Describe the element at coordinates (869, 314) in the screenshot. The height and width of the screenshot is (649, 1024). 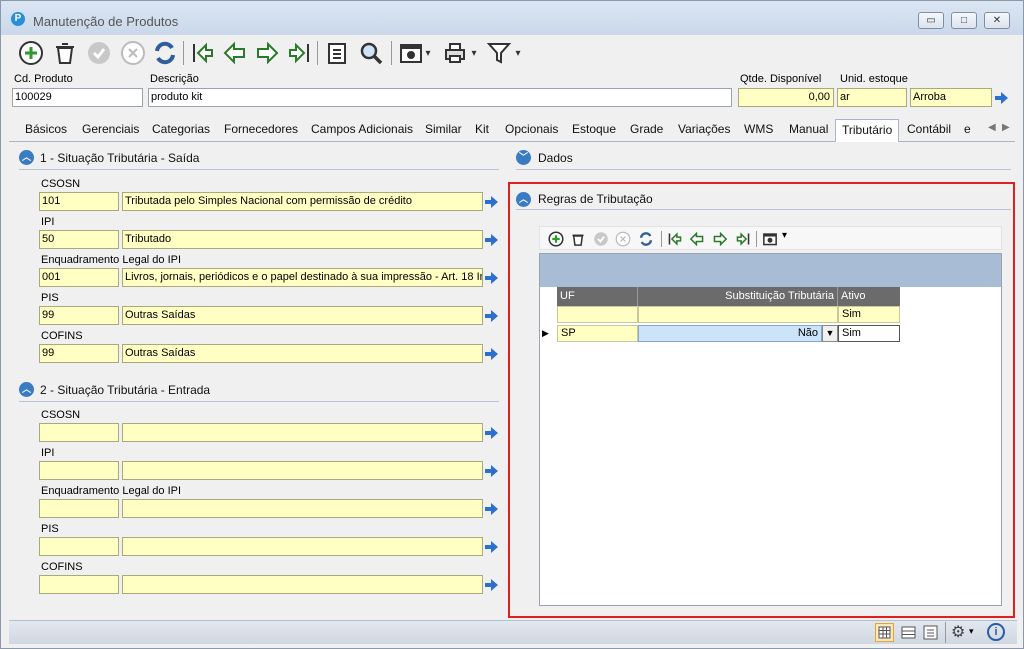
I see `row1-ativo-cell: Sim` at that location.